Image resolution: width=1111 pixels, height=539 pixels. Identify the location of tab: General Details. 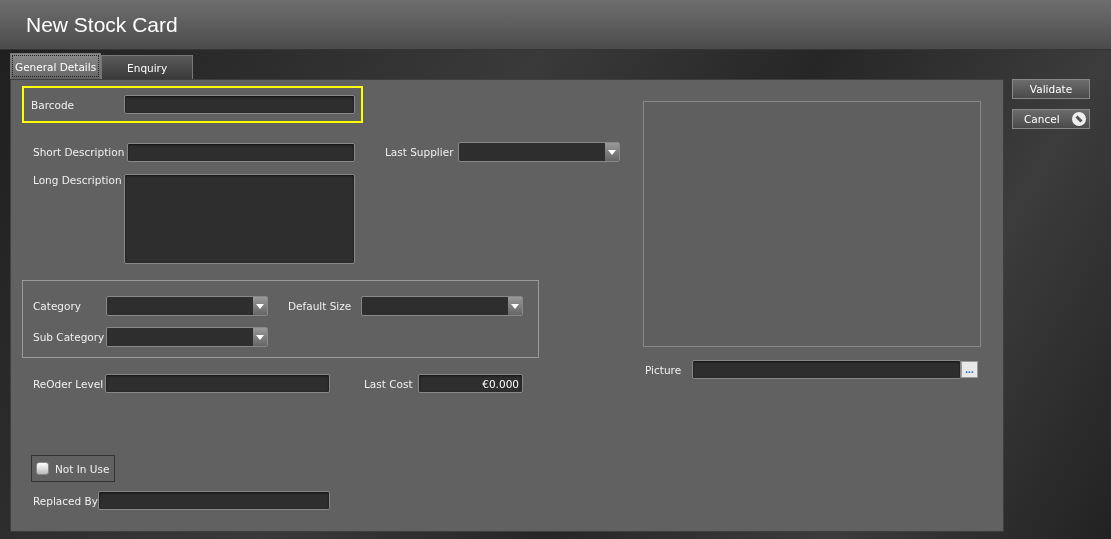
(56, 66).